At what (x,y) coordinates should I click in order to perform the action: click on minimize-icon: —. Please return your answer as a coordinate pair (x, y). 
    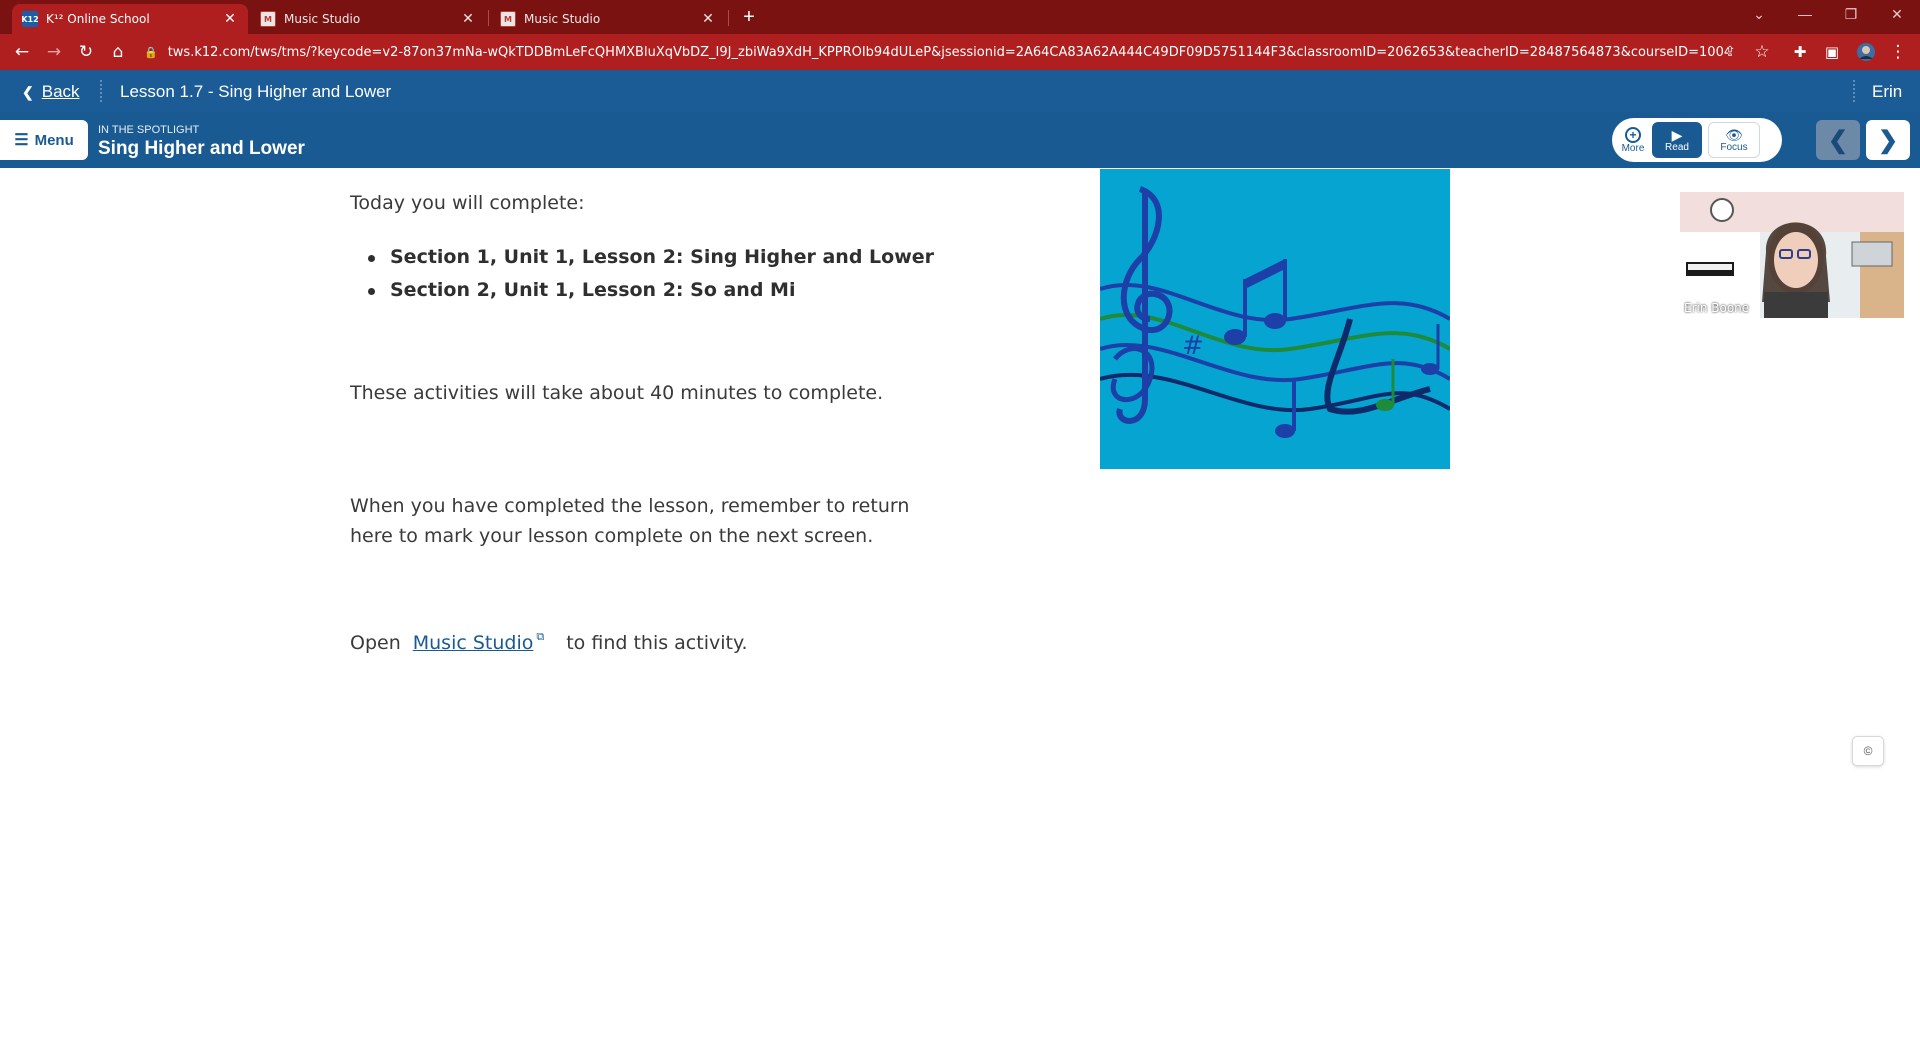
    Looking at the image, I should click on (1805, 14).